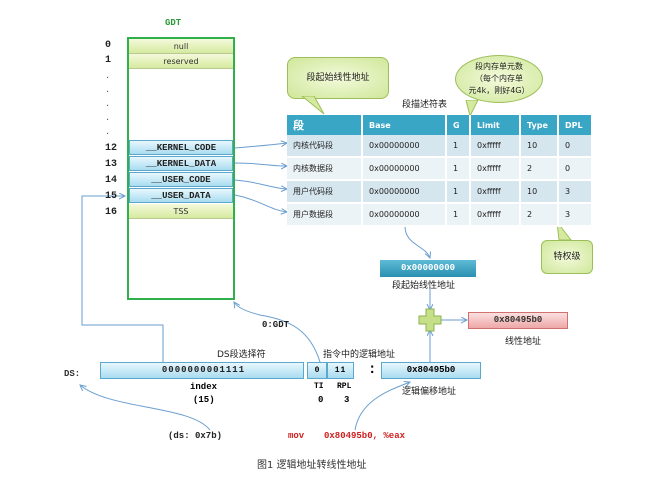 The height and width of the screenshot is (500, 667). I want to click on callout-limit-line: （每个内存单, so click(499, 78).